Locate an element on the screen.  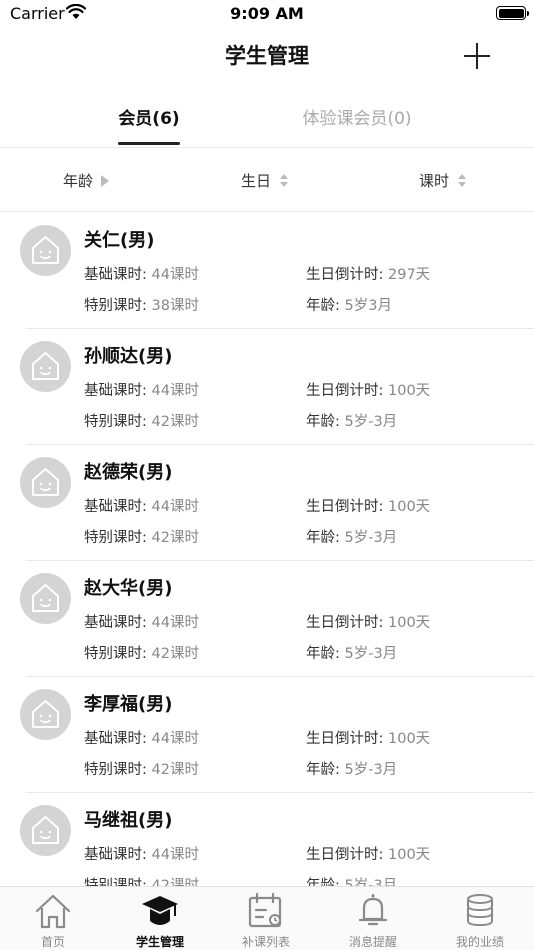
sort-birthday-label: 生日 is located at coordinates (256, 181).